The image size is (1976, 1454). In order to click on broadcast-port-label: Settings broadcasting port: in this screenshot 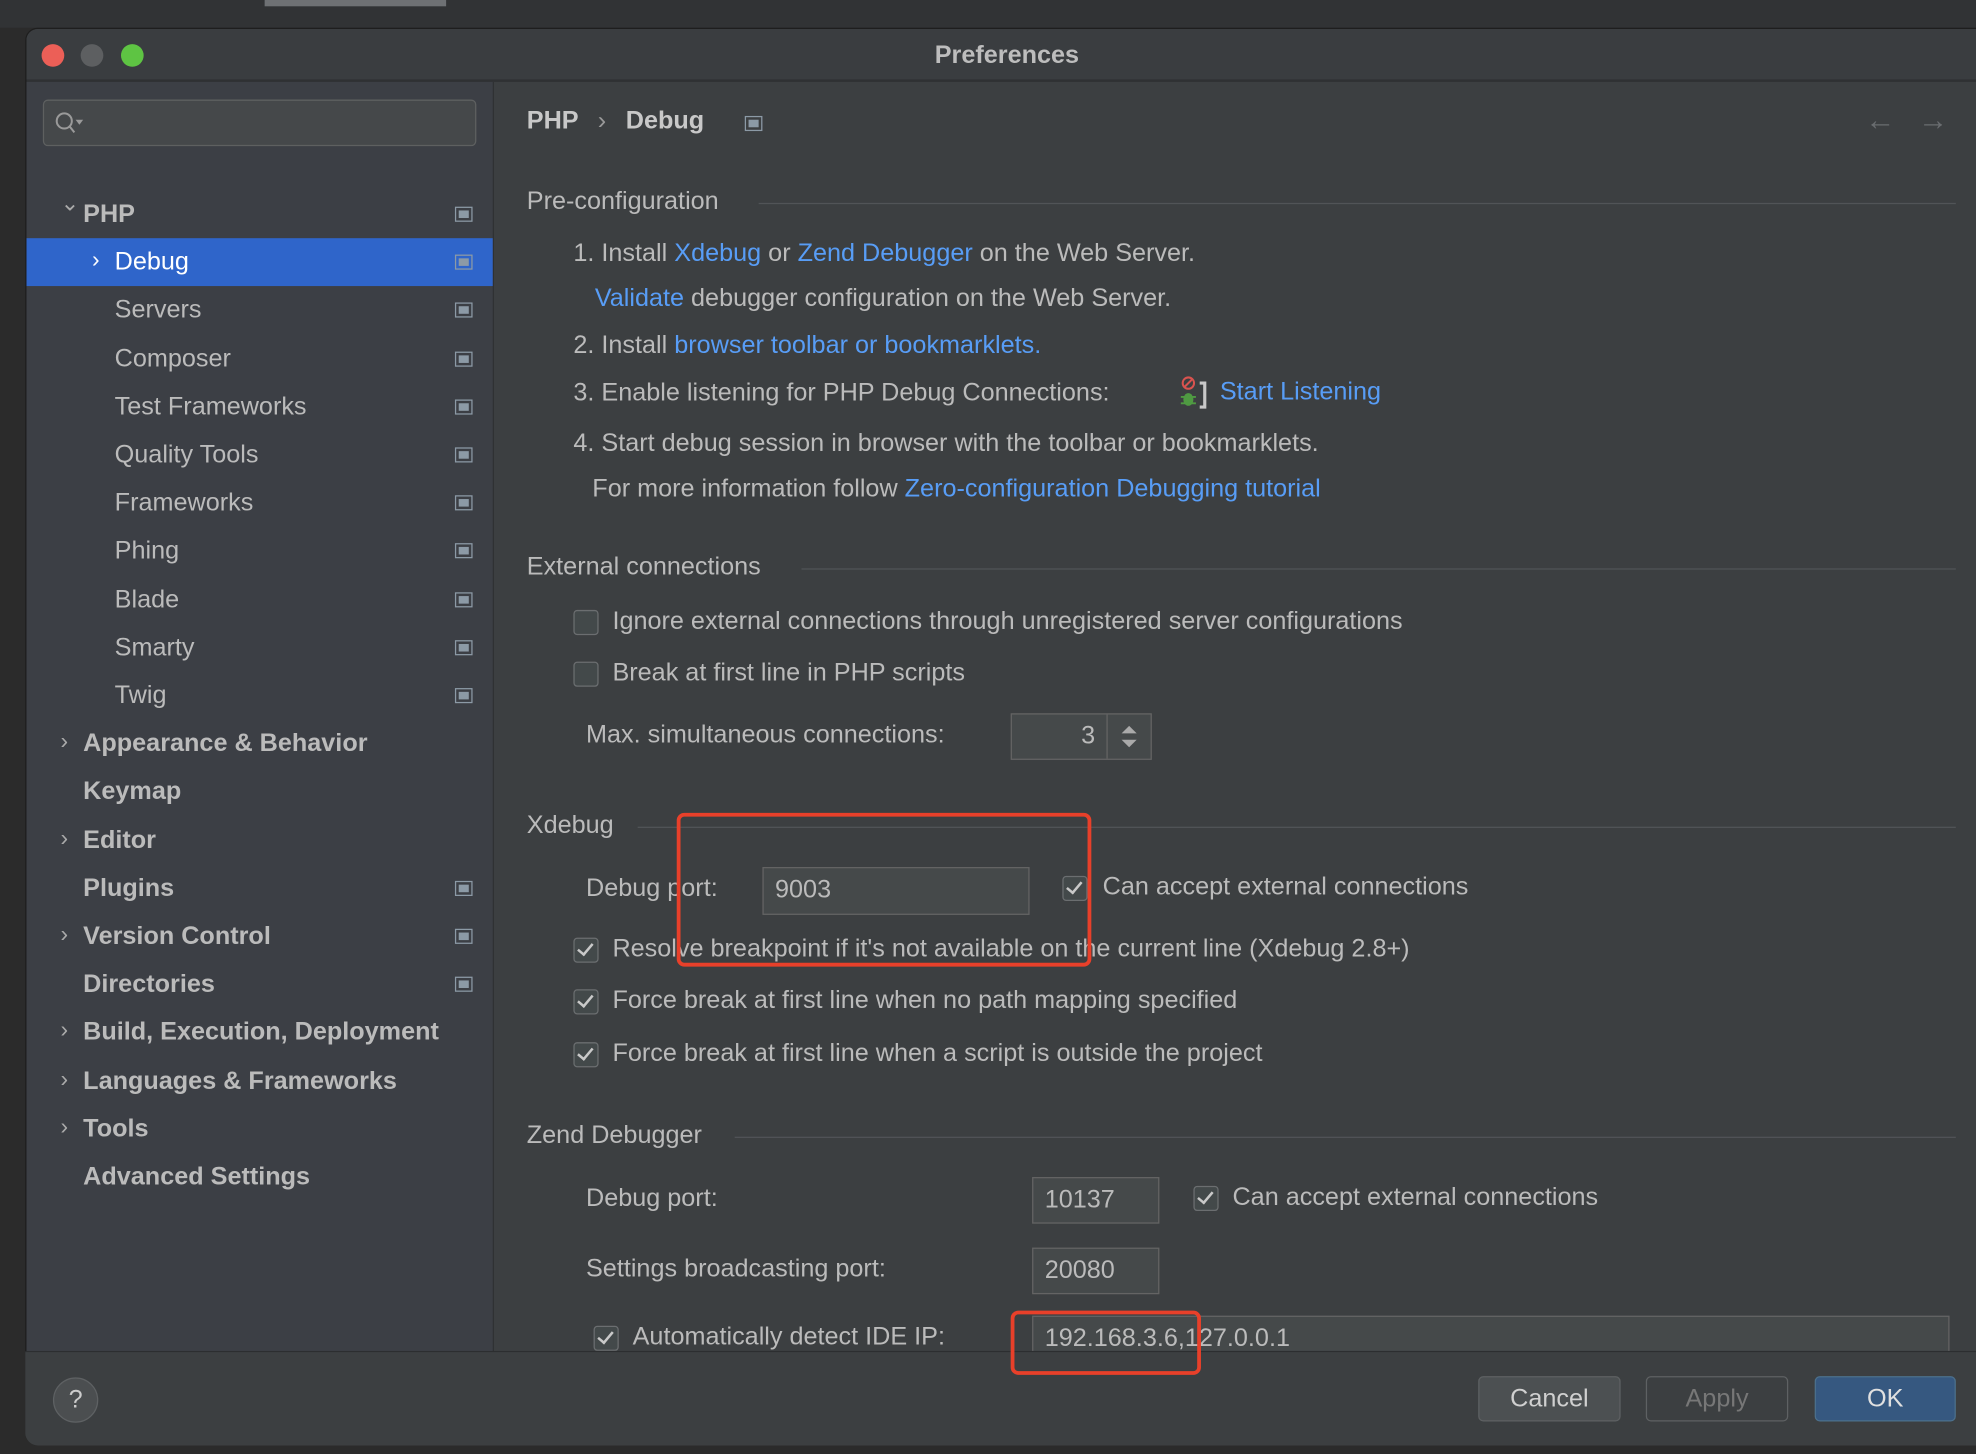, I will do `click(735, 1269)`.